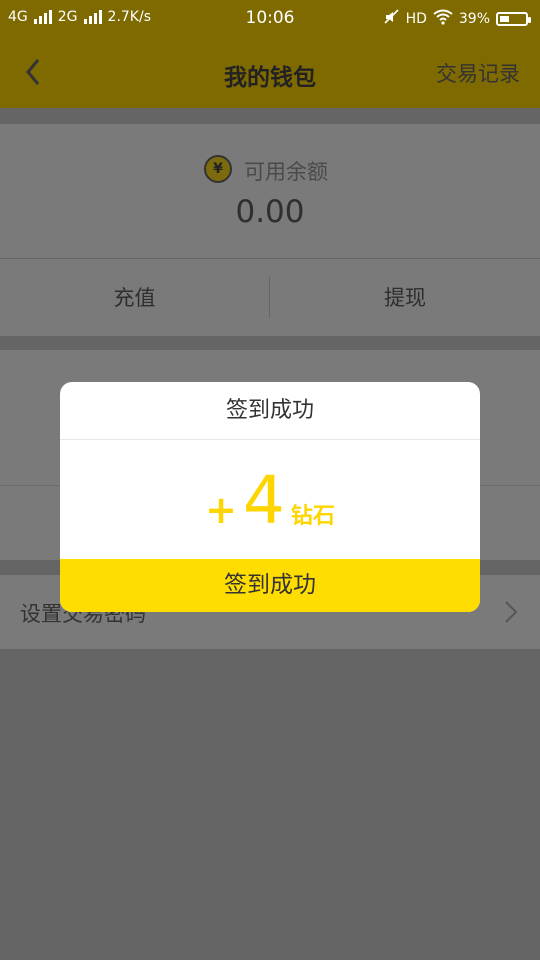 This screenshot has height=960, width=540. Describe the element at coordinates (286, 172) in the screenshot. I see `balance-label: 可用余额` at that location.